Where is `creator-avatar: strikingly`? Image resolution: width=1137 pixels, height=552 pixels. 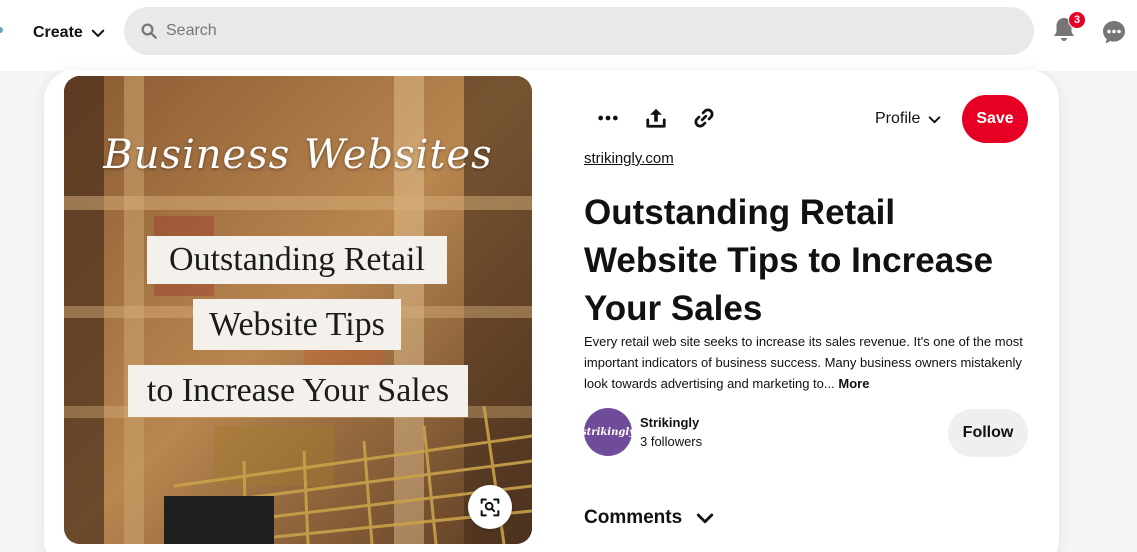 creator-avatar: strikingly is located at coordinates (608, 432).